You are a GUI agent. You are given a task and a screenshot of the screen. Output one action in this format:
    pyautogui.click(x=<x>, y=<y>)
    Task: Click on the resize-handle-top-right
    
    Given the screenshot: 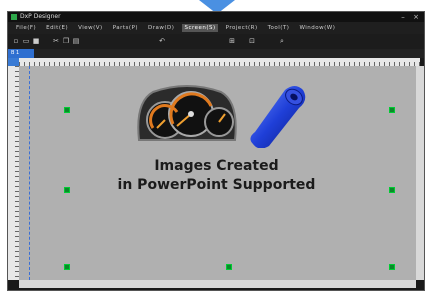 What is the action you would take?
    pyautogui.click(x=392, y=110)
    